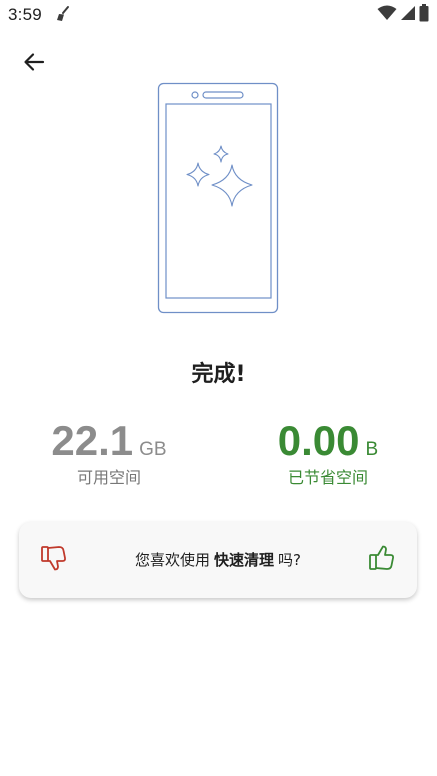  Describe the element at coordinates (108, 477) in the screenshot. I see `free-space-label: 可用空间` at that location.